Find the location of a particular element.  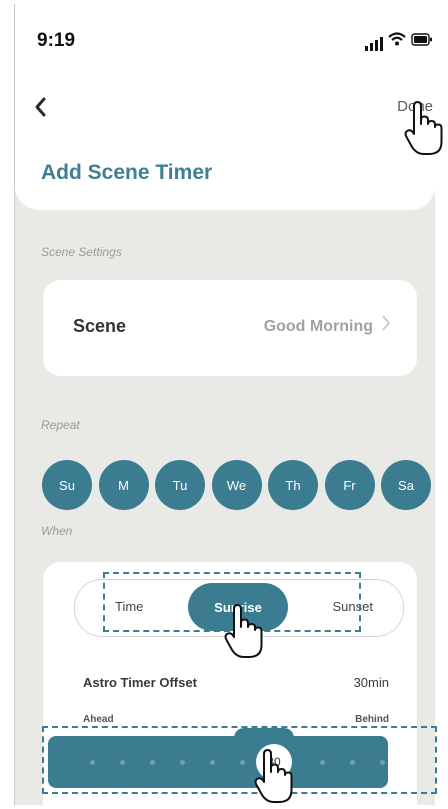

day-toggle-we: We is located at coordinates (236, 485).